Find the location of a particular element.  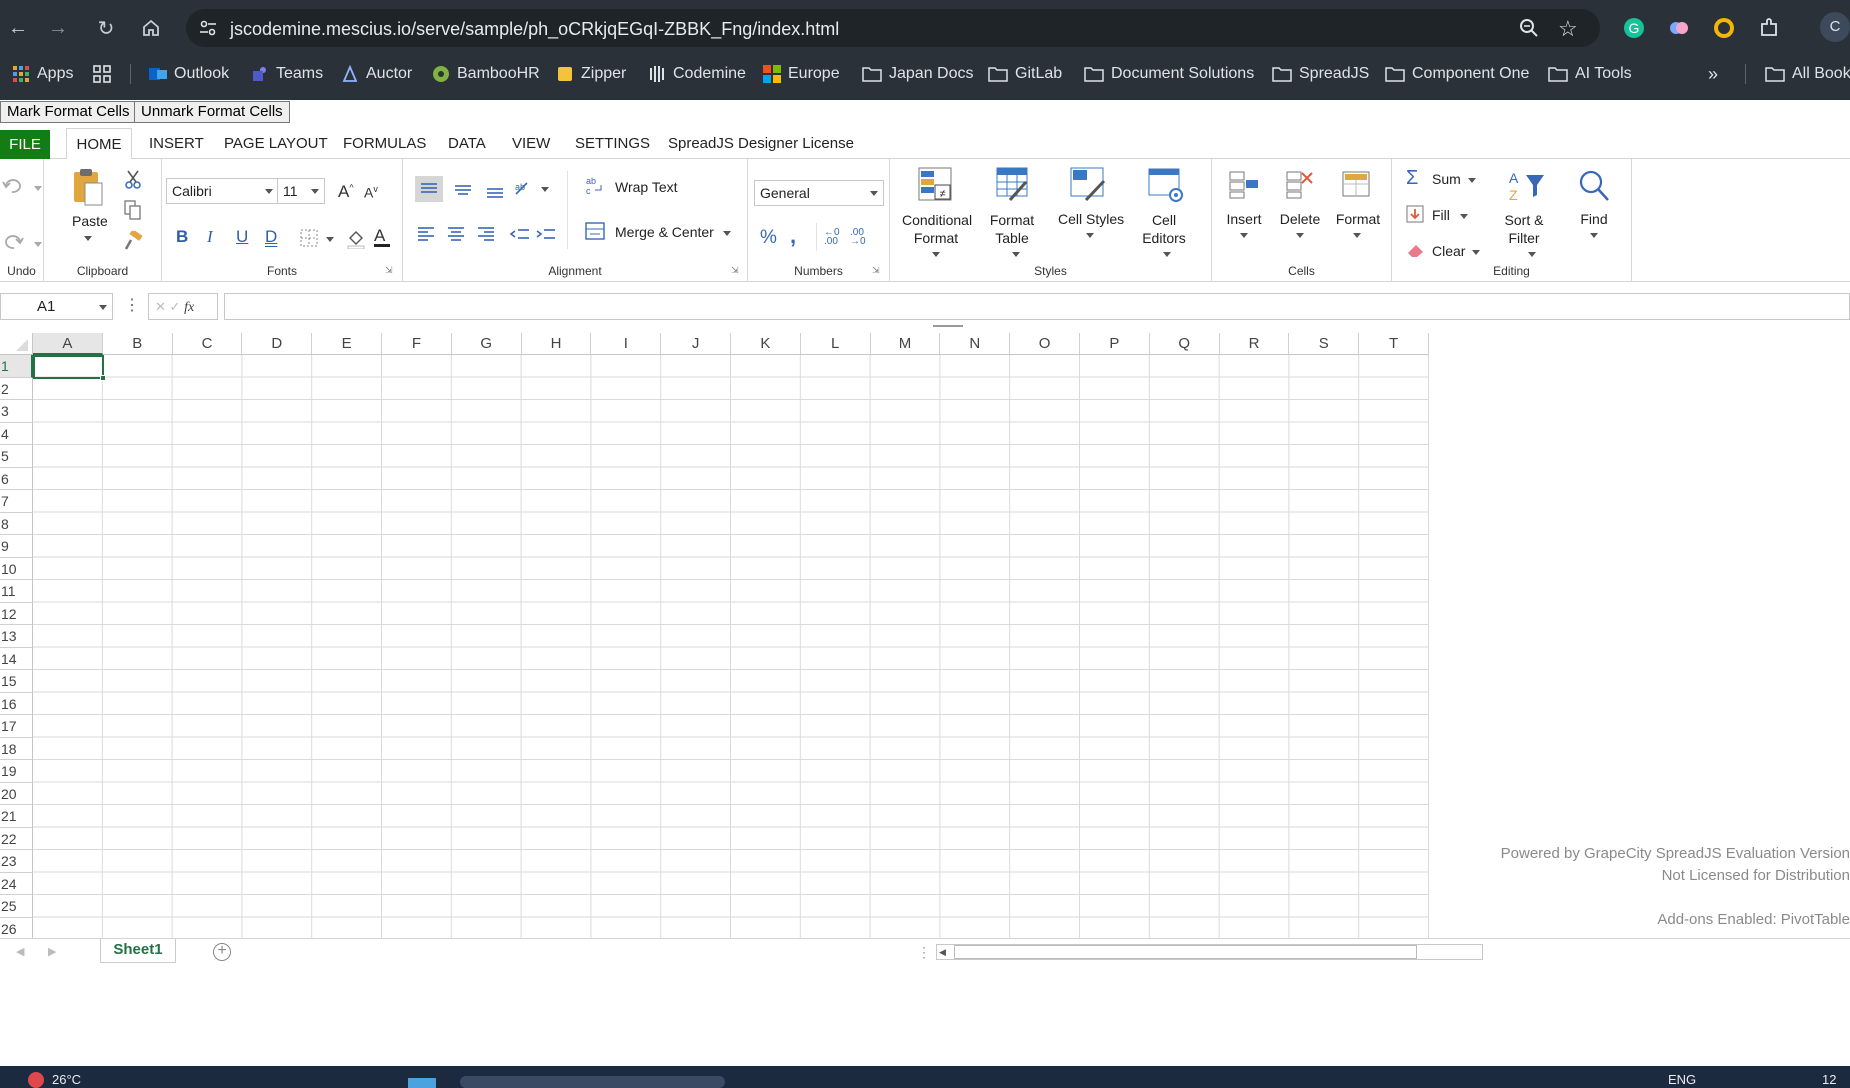

bookmark-component-one: Component One is located at coordinates (1457, 74).